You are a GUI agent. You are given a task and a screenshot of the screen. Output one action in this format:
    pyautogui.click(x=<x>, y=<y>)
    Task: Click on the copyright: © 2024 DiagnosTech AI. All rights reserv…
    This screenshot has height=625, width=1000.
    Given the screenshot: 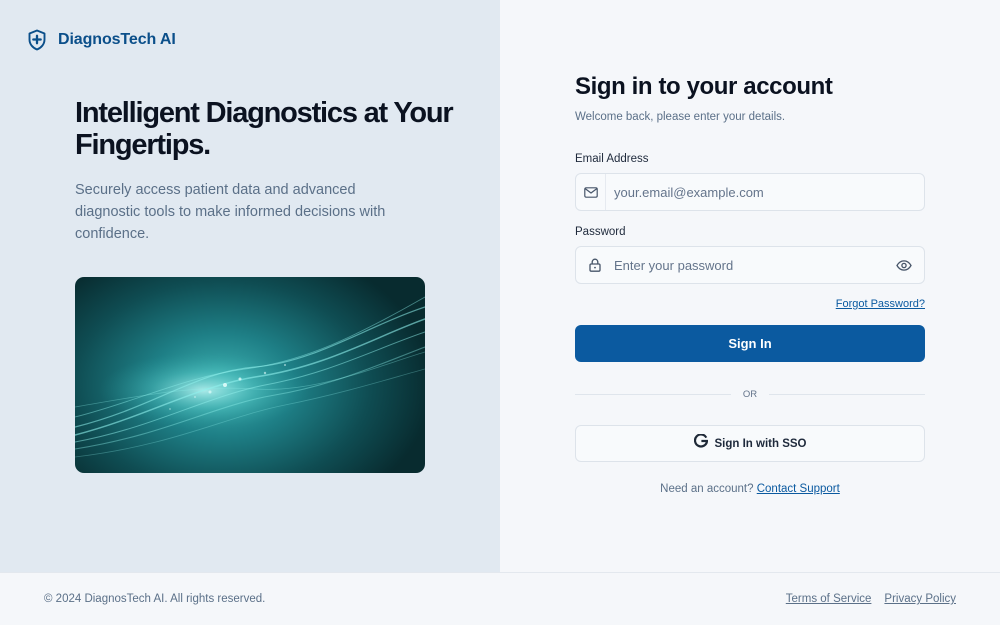 What is the action you would take?
    pyautogui.click(x=155, y=599)
    